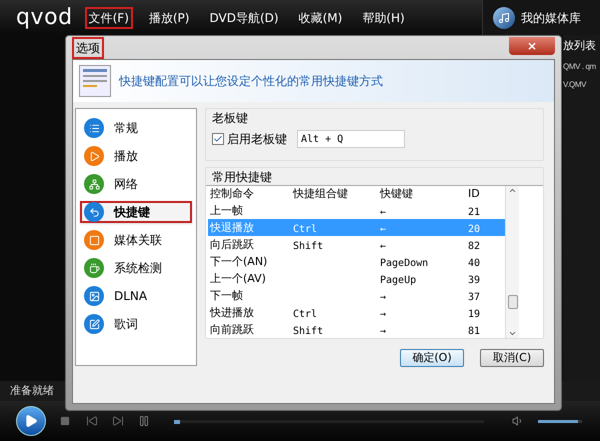 The height and width of the screenshot is (441, 600). Describe the element at coordinates (136, 156) in the screenshot. I see `nav-item: 播放` at that location.